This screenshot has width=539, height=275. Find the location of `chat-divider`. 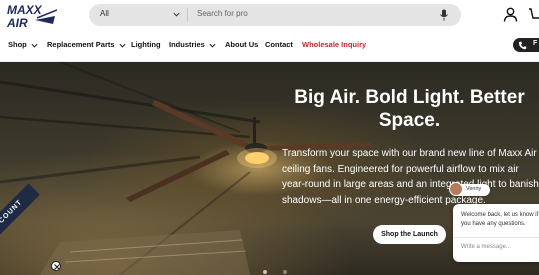

chat-divider is located at coordinates (496, 237).